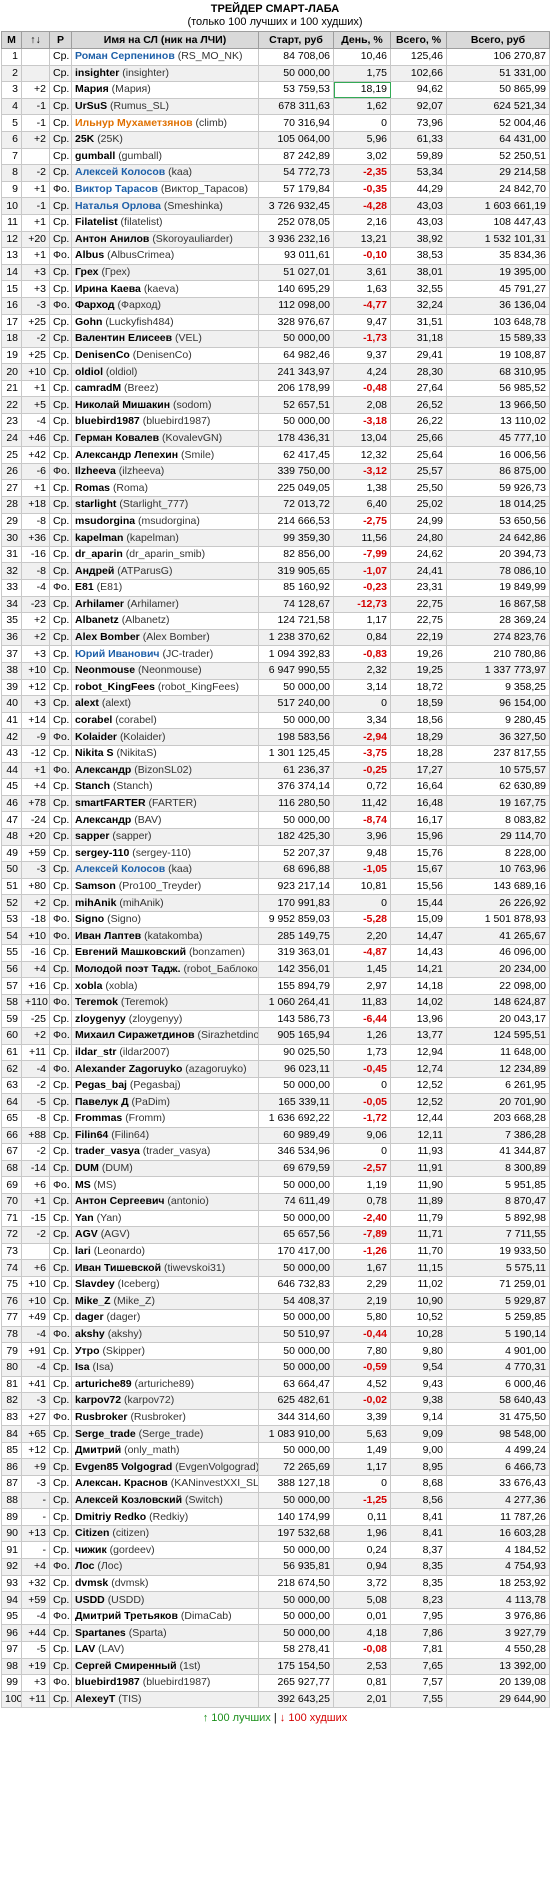 The width and height of the screenshot is (550, 1883). Describe the element at coordinates (89, 919) in the screenshot. I see `trader-name: Signo` at that location.